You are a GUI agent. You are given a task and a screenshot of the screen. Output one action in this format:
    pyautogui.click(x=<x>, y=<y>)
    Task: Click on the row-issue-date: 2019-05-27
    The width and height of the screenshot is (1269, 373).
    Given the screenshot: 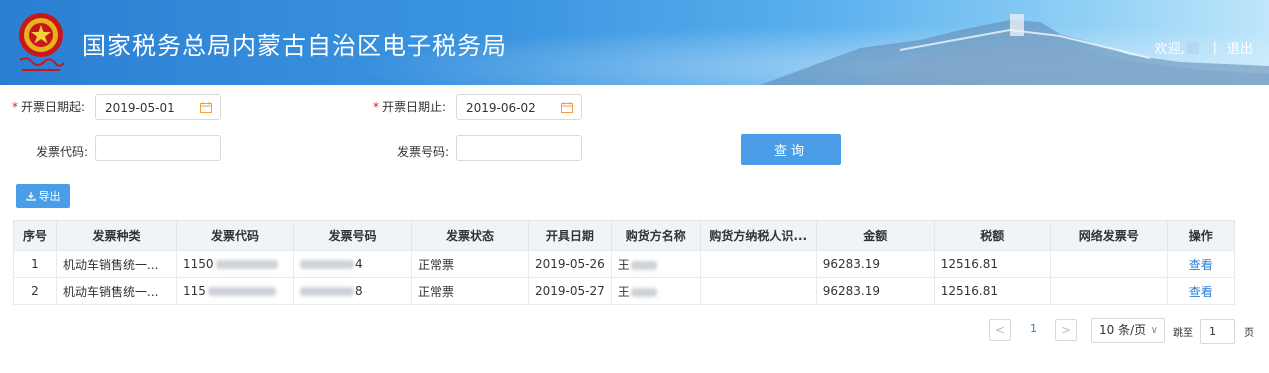 What is the action you would take?
    pyautogui.click(x=570, y=291)
    